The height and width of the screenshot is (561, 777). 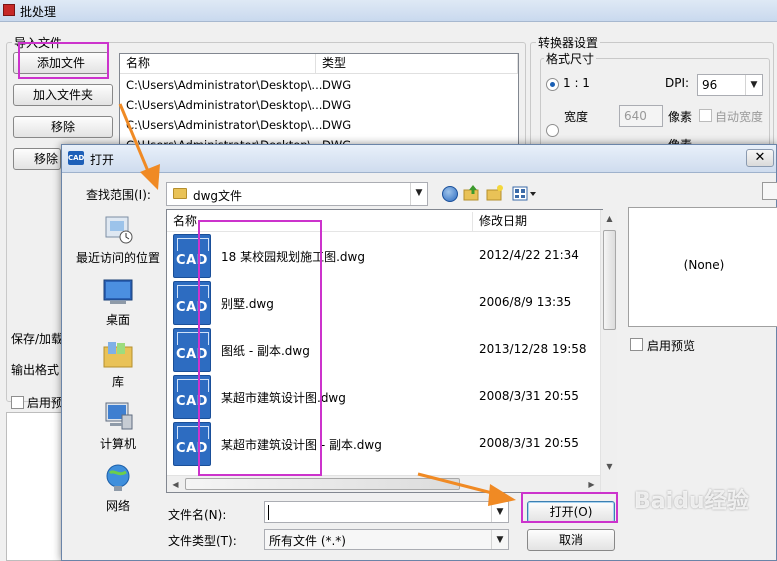 What do you see at coordinates (466, 489) in the screenshot?
I see `arrow-to-open-button` at bounding box center [466, 489].